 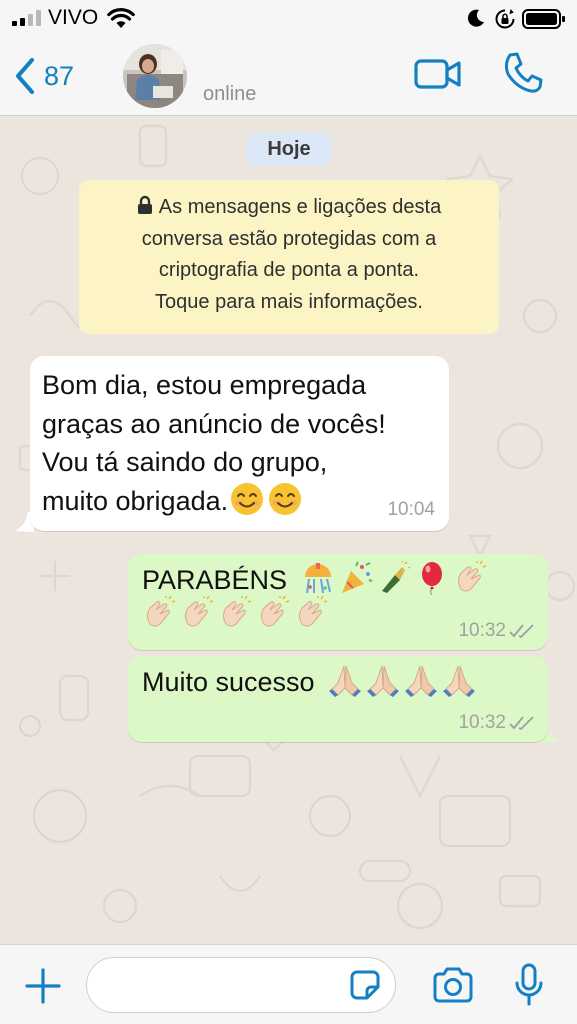 What do you see at coordinates (289, 270) in the screenshot?
I see `encryption-notice-line: criptografia de ponta a ponta.` at bounding box center [289, 270].